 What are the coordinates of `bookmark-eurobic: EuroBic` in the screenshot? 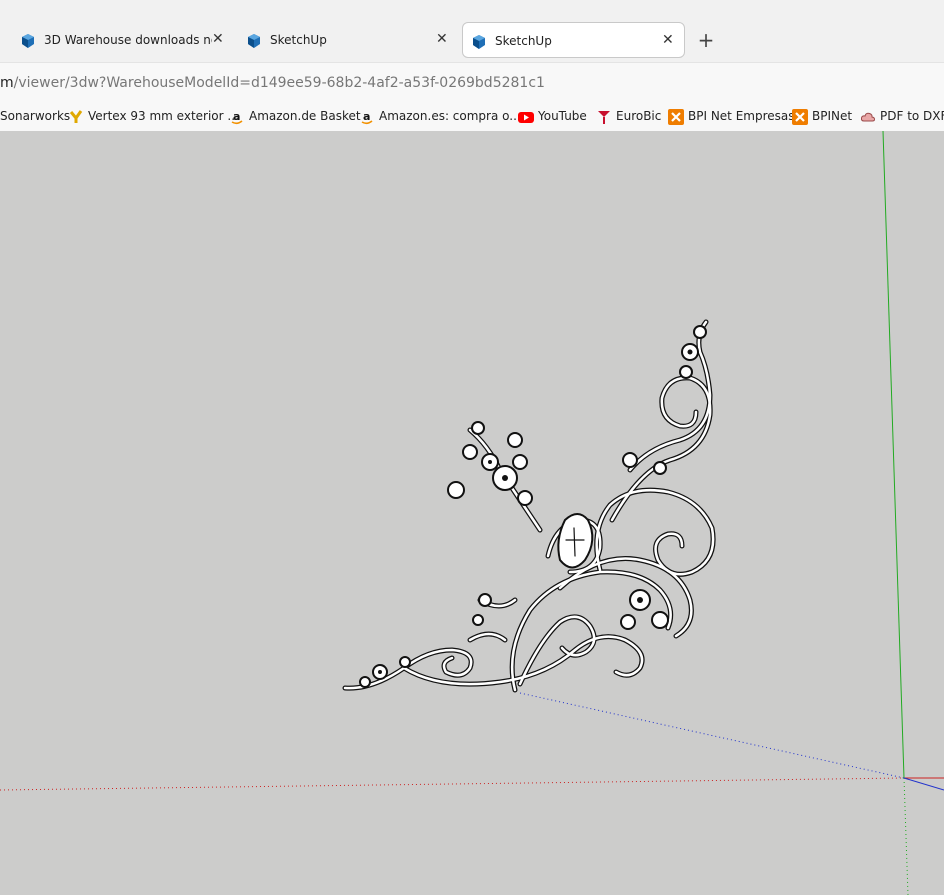 It's located at (628, 117).